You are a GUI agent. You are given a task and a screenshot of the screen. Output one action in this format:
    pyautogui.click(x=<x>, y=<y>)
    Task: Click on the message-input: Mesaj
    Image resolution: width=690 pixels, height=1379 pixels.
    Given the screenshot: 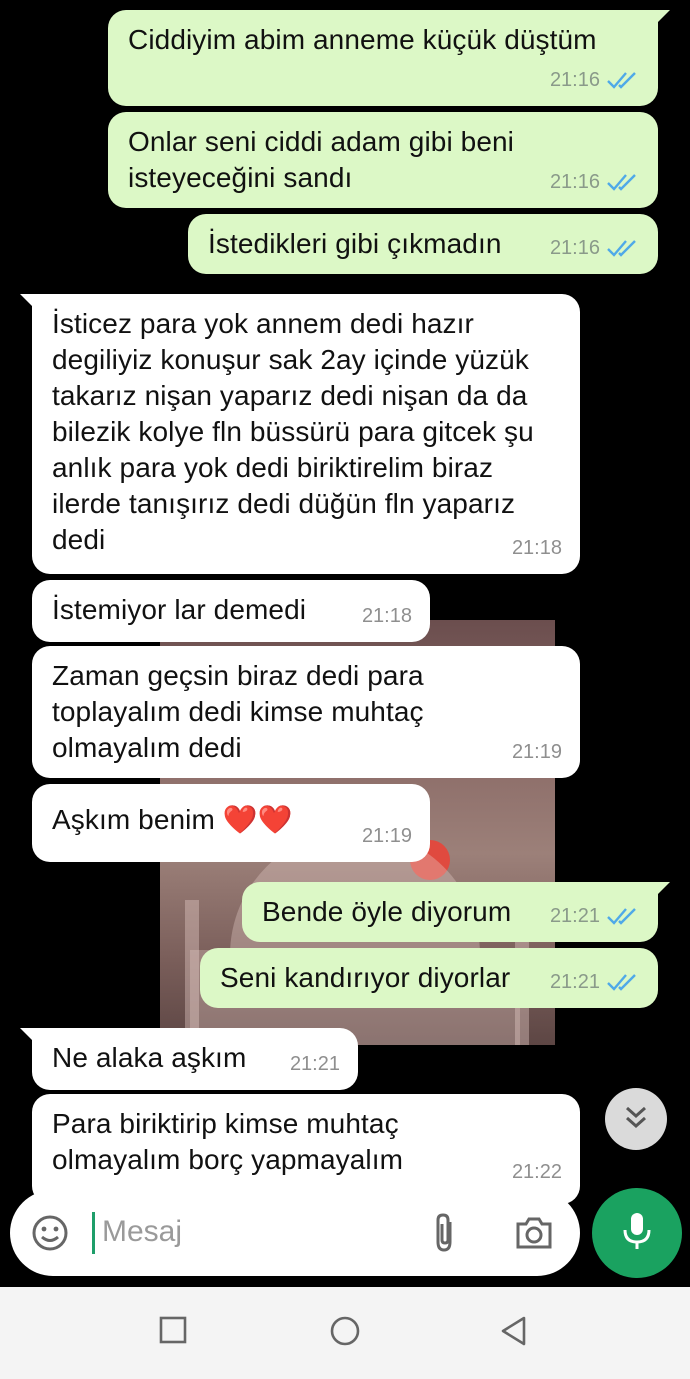 What is the action you would take?
    pyautogui.click(x=142, y=1232)
    